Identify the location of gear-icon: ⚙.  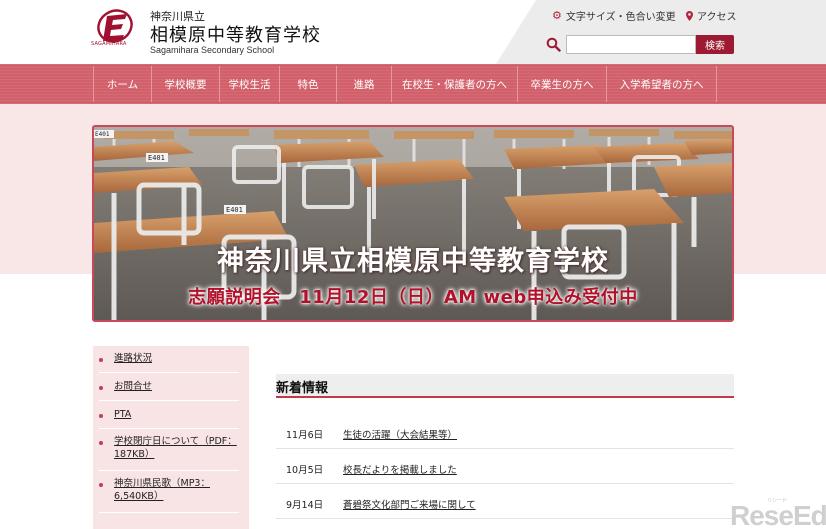
(557, 15).